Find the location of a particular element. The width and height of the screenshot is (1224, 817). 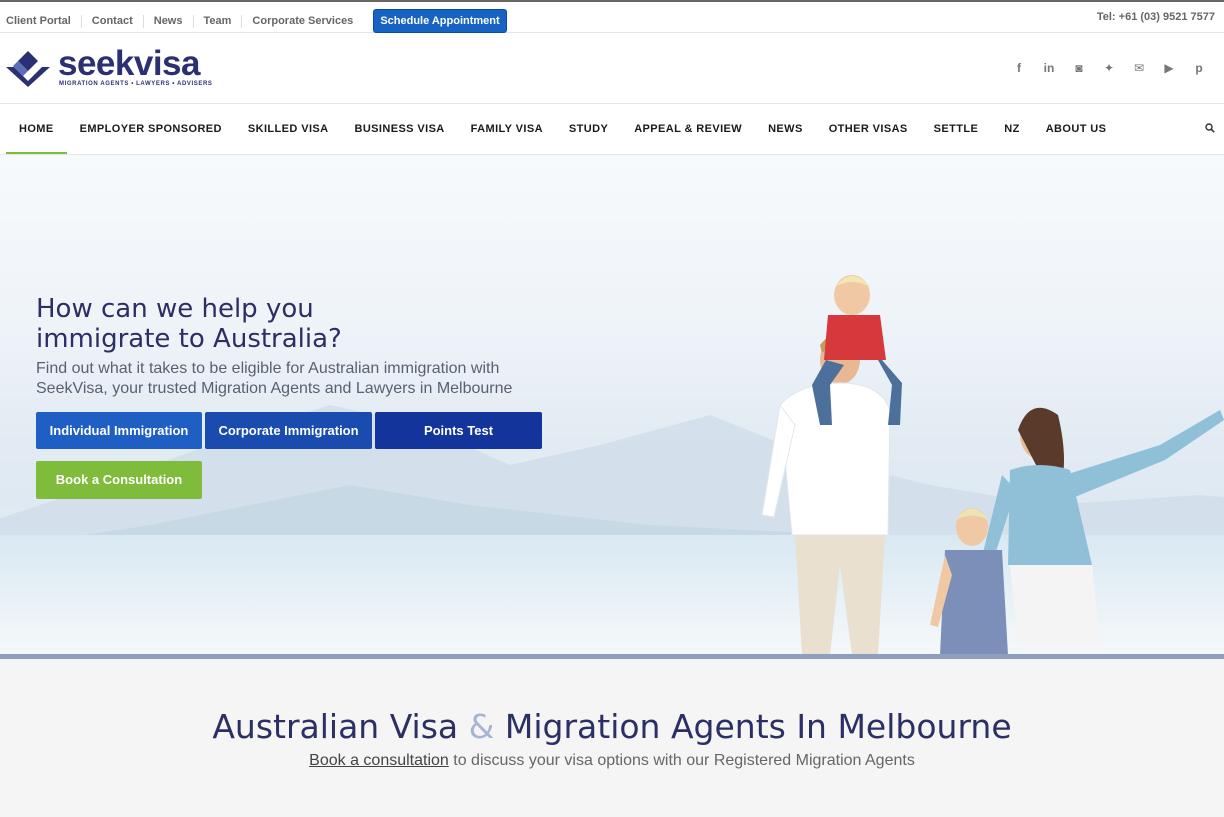

top-link-contact: Contact is located at coordinates (111, 21).